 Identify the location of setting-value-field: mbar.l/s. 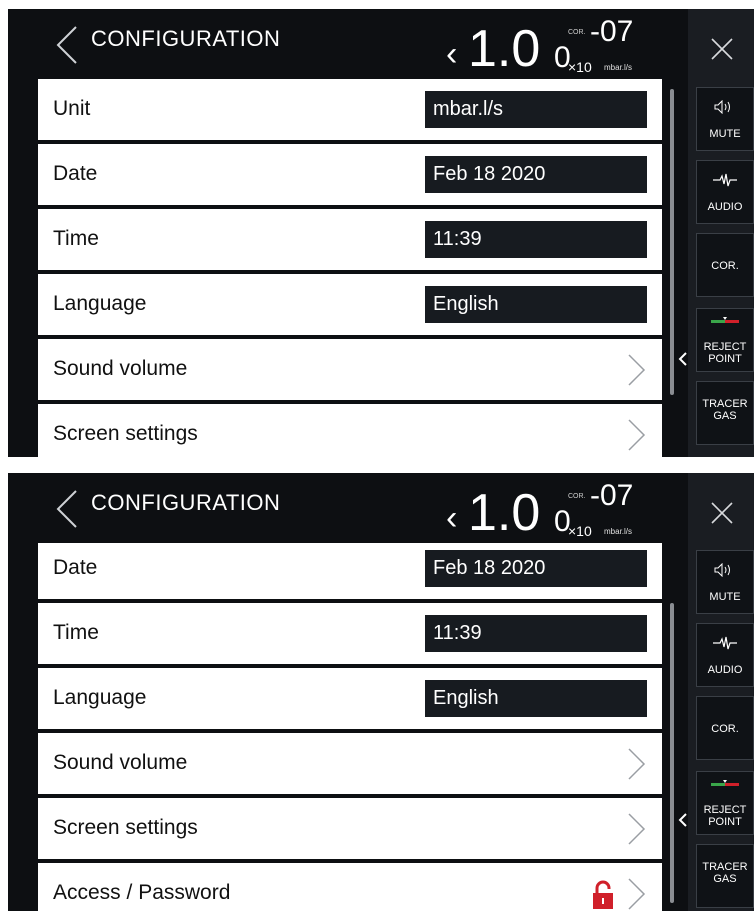
(536, 109).